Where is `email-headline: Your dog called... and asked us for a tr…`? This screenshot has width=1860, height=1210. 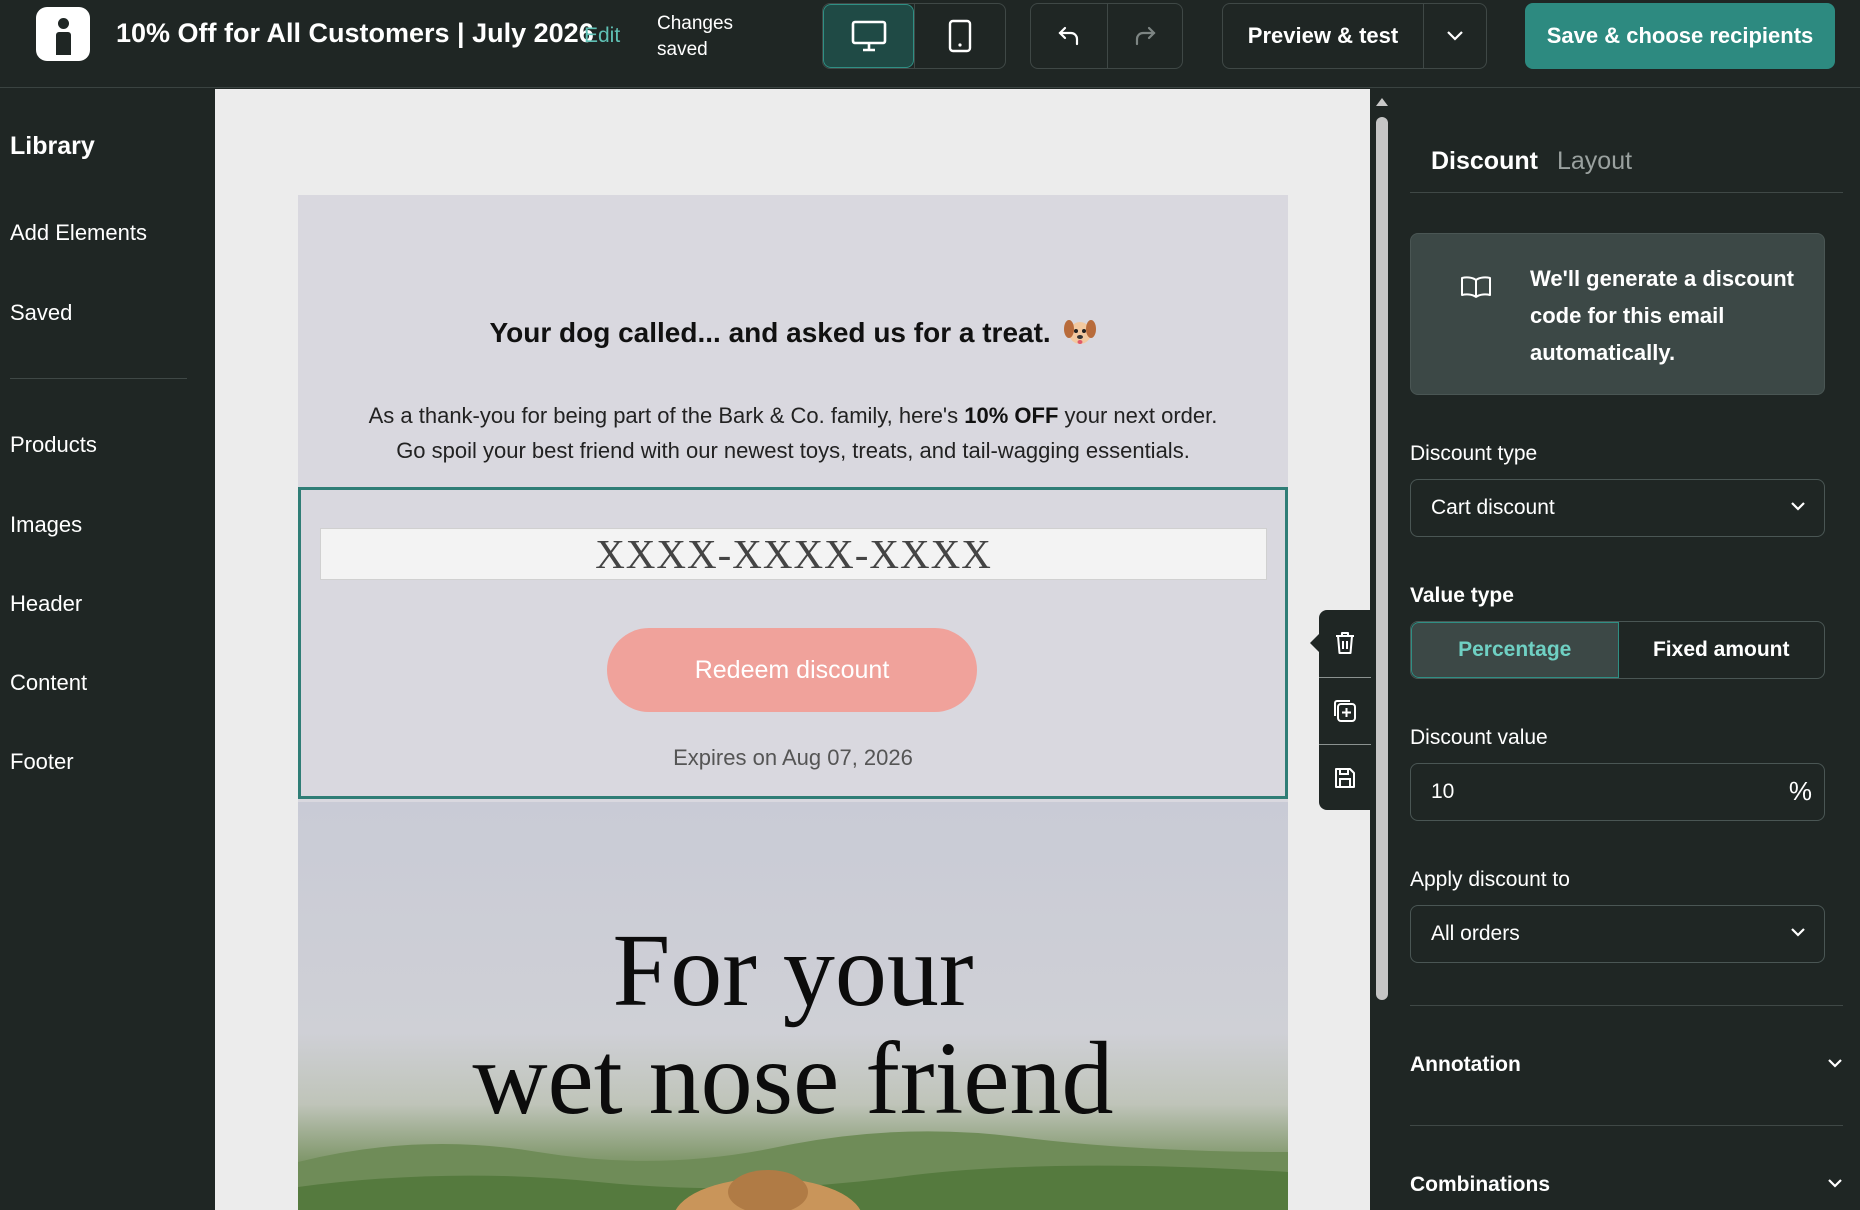
email-headline: Your dog called... and asked us for a tr… is located at coordinates (793, 333).